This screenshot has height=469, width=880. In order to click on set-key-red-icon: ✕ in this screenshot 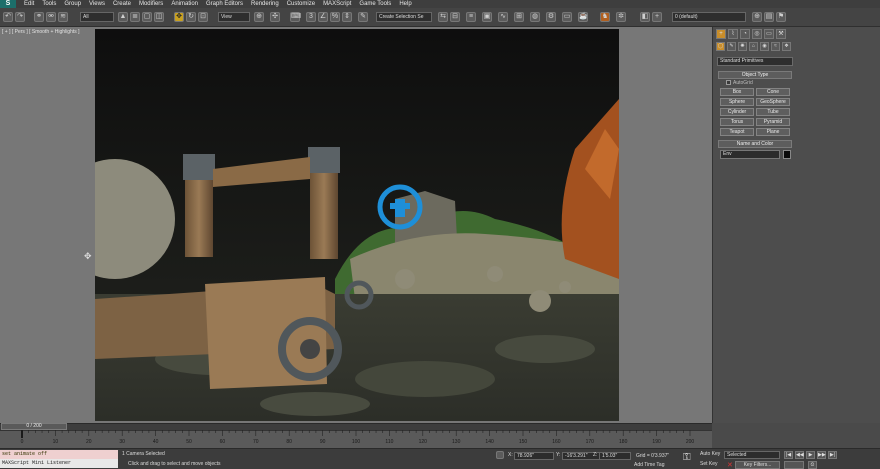, I will do `click(730, 465)`.